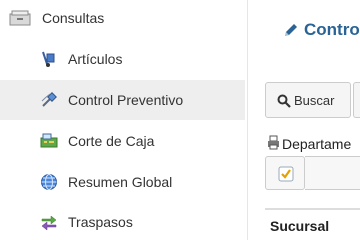 This screenshot has width=360, height=240. Describe the element at coordinates (124, 18) in the screenshot. I see `sidebar-header-consultas: Consultas` at that location.